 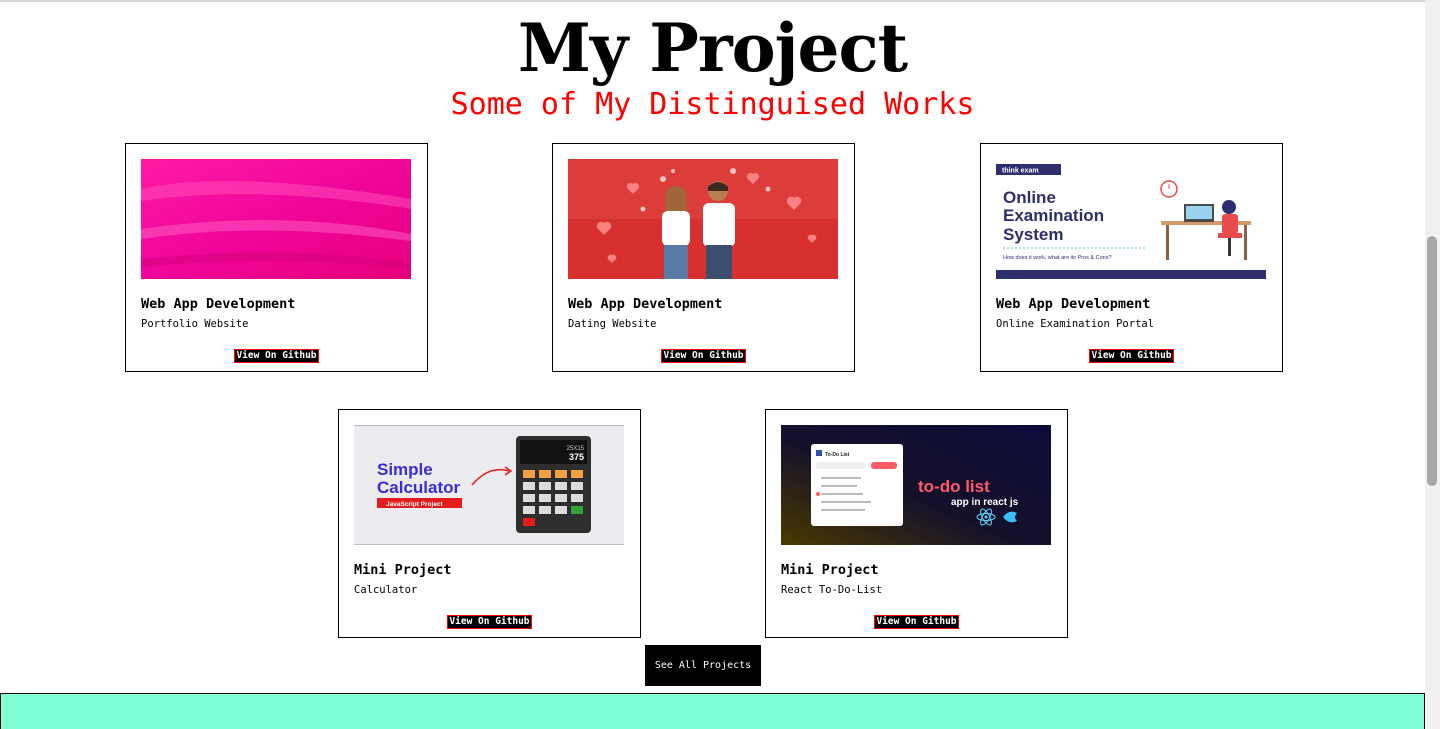 What do you see at coordinates (985, 502) in the screenshot?
I see `svg-text: app in react js` at bounding box center [985, 502].